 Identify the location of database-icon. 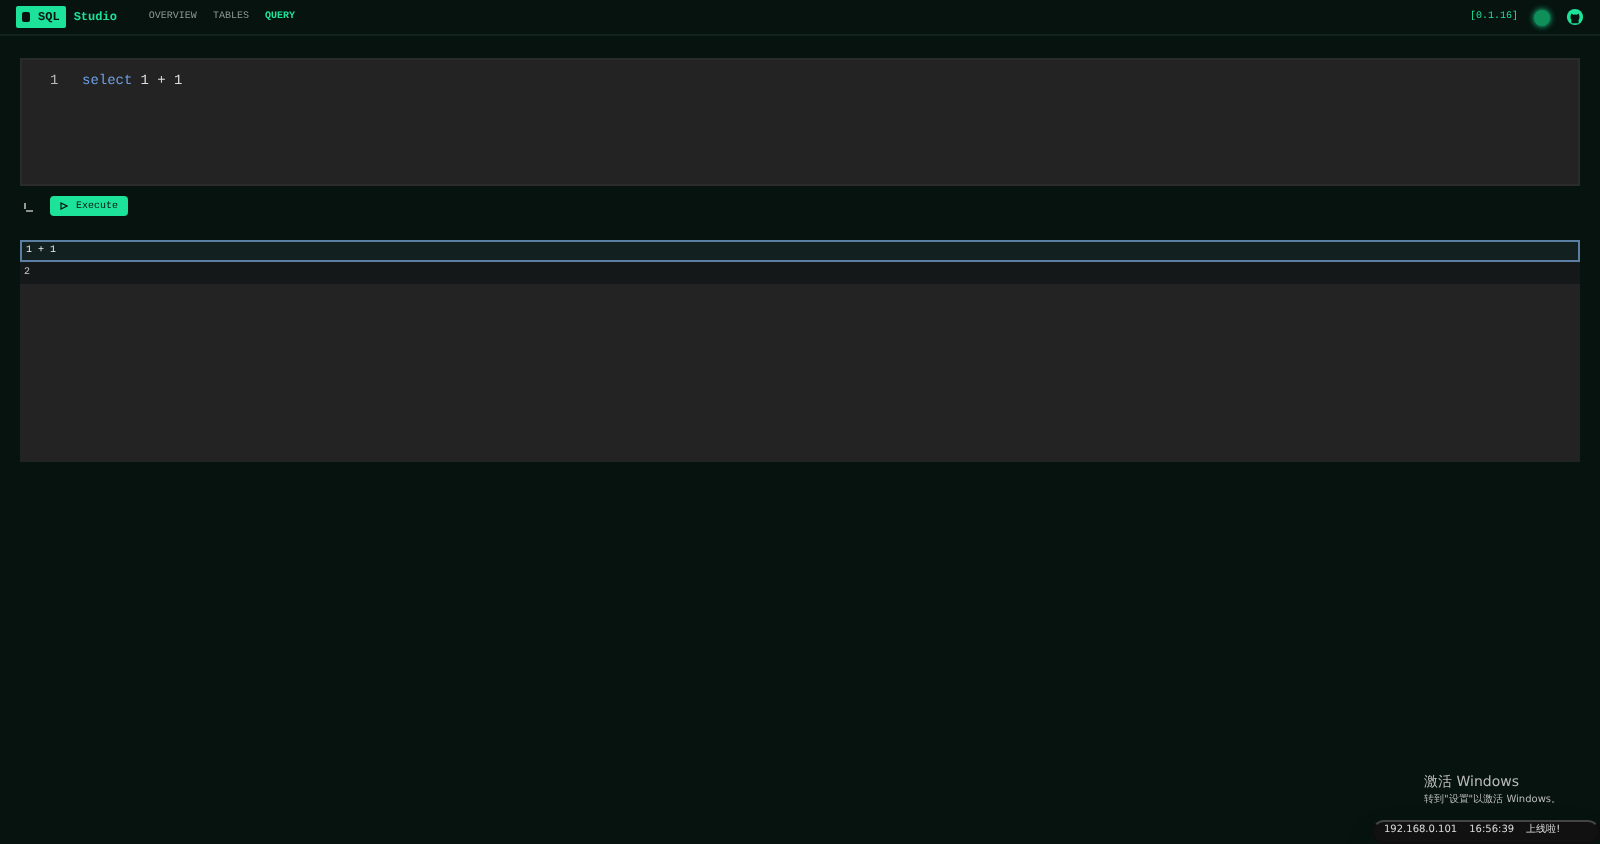
(26, 17).